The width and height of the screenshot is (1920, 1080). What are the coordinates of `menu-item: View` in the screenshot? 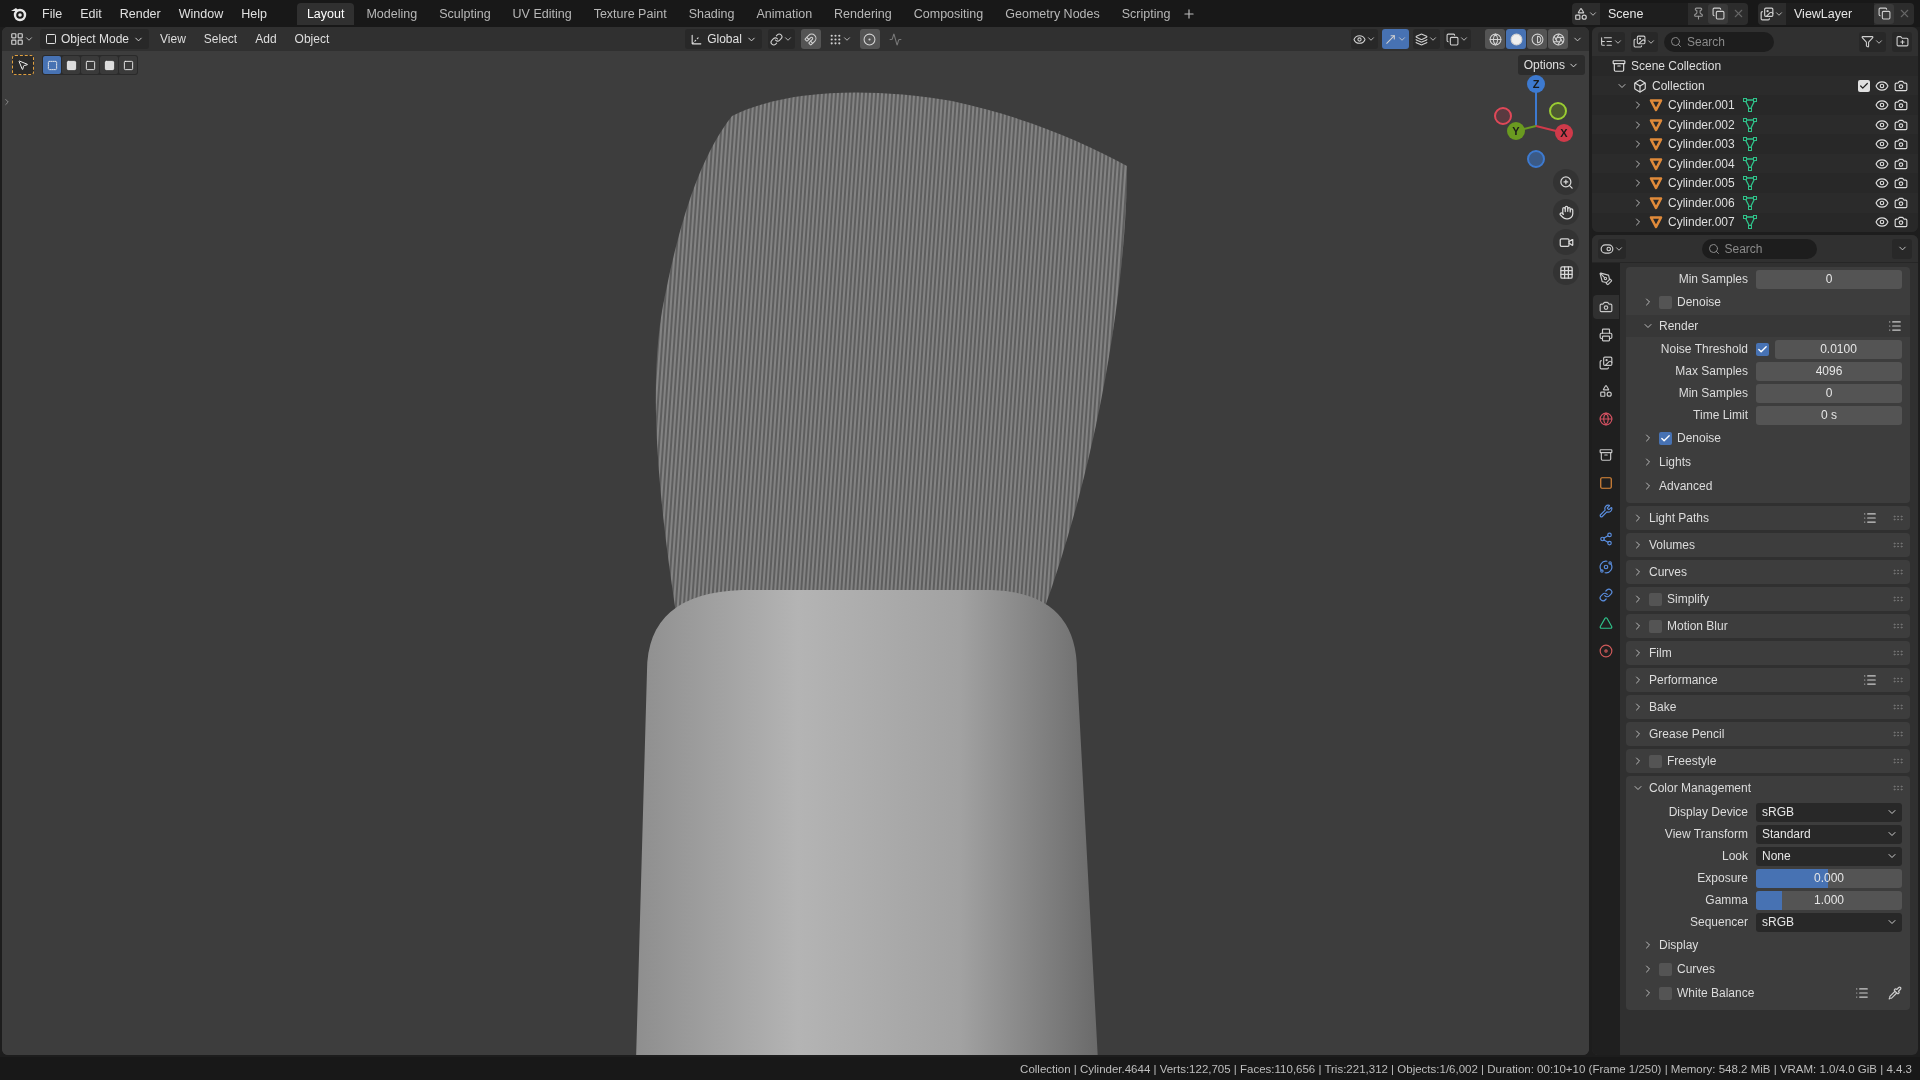 It's located at (173, 39).